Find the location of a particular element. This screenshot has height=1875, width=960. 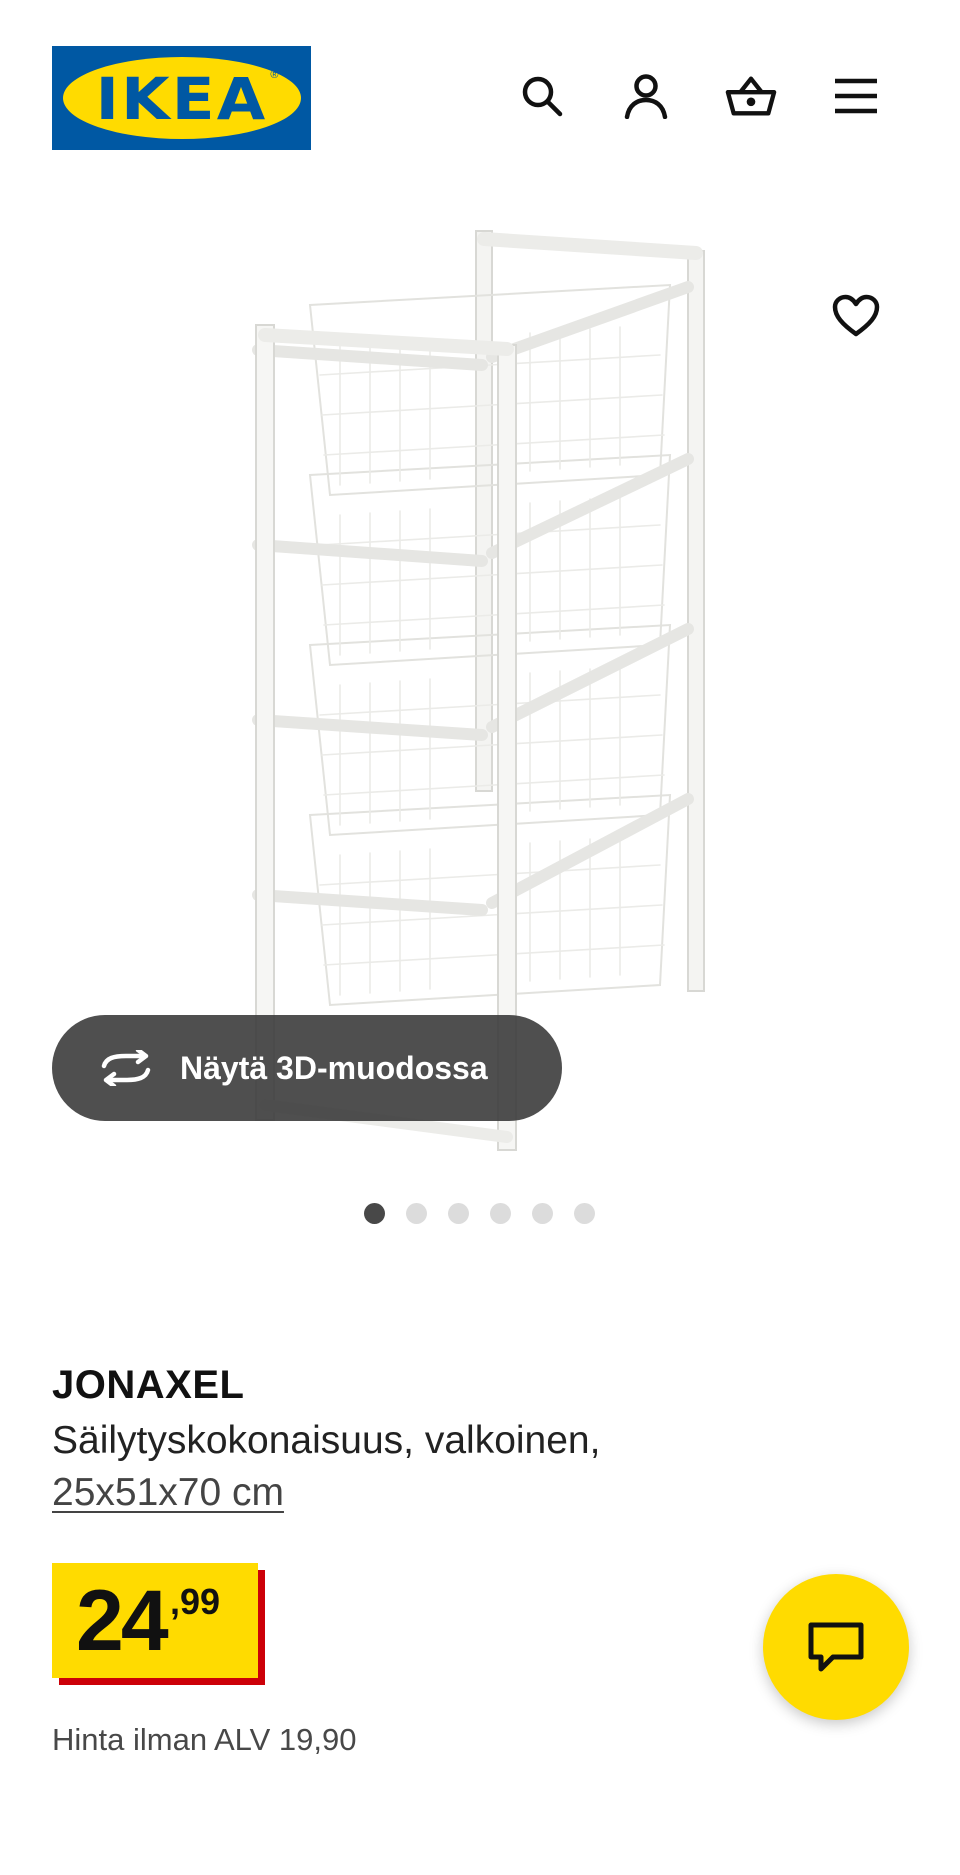

price-decimal: ,99 is located at coordinates (195, 1601).